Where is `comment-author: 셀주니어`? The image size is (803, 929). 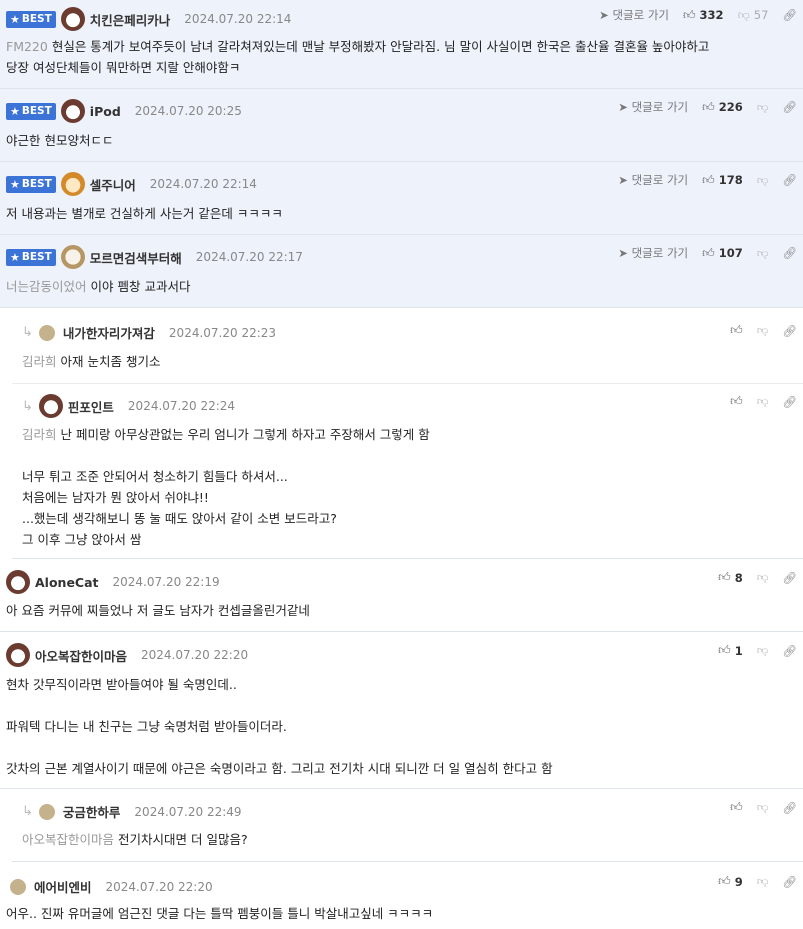 comment-author: 셀주니어 is located at coordinates (113, 184).